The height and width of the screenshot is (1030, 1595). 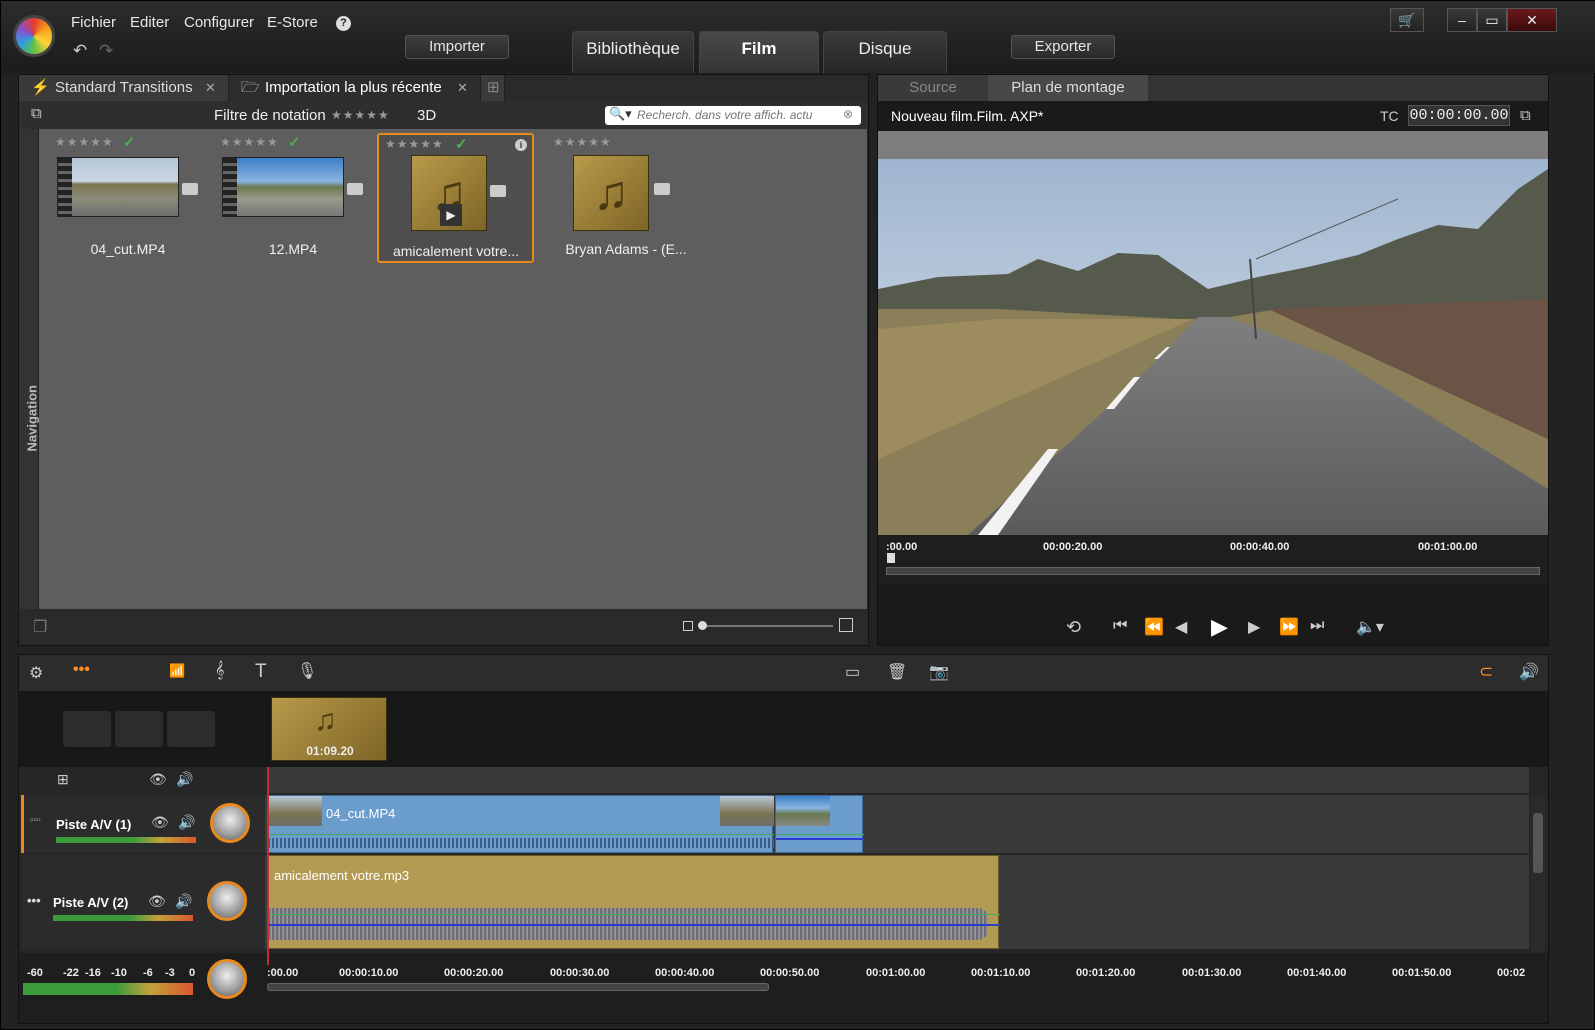 What do you see at coordinates (177, 671) in the screenshot?
I see `audio-mixer-icon: 📶` at bounding box center [177, 671].